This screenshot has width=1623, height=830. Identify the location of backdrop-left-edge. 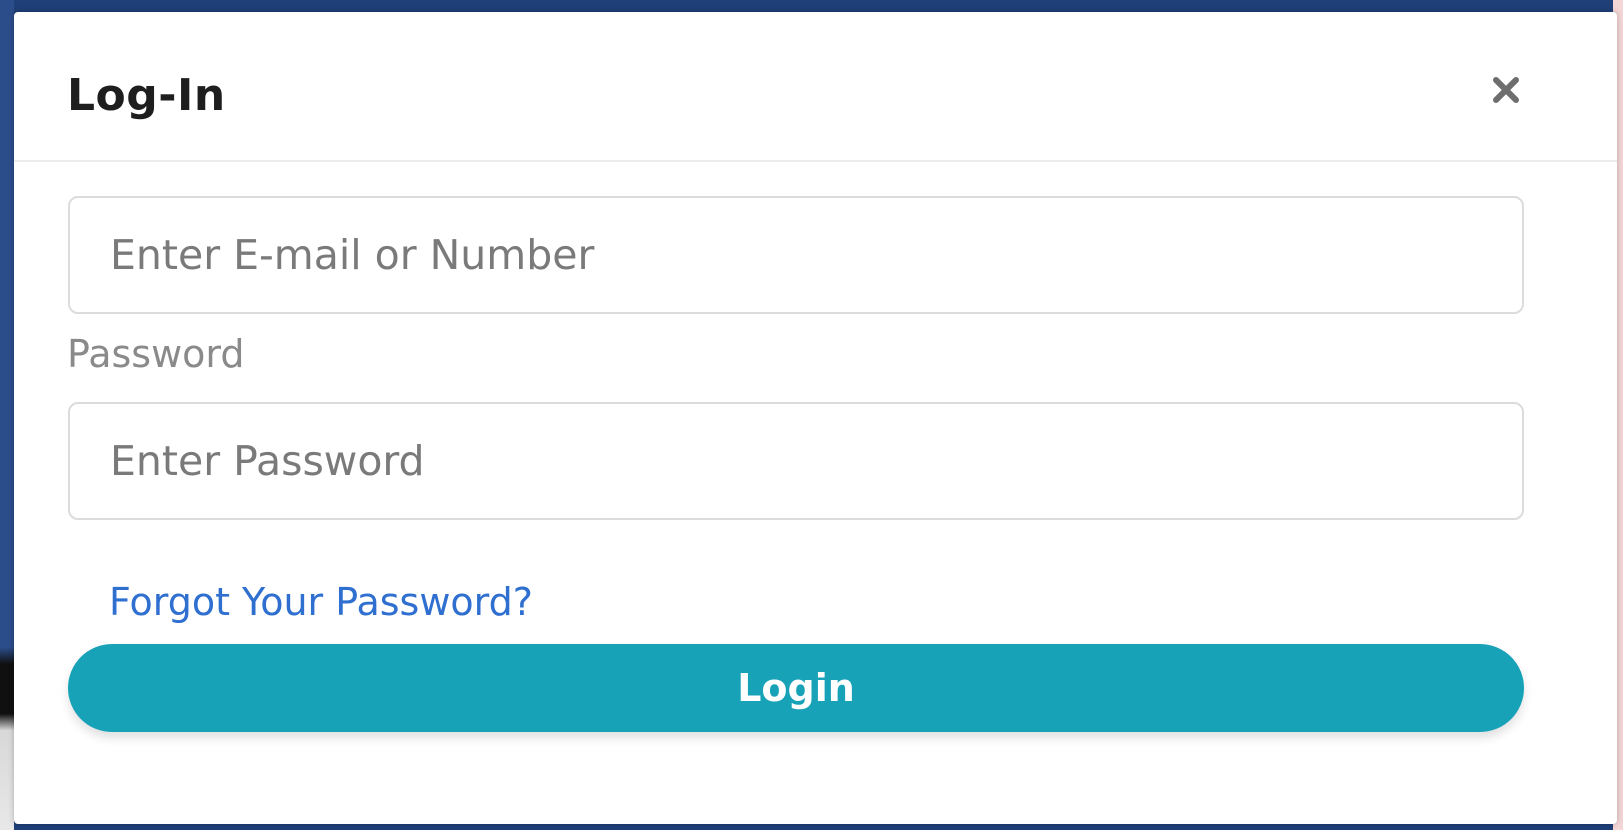
(7, 415).